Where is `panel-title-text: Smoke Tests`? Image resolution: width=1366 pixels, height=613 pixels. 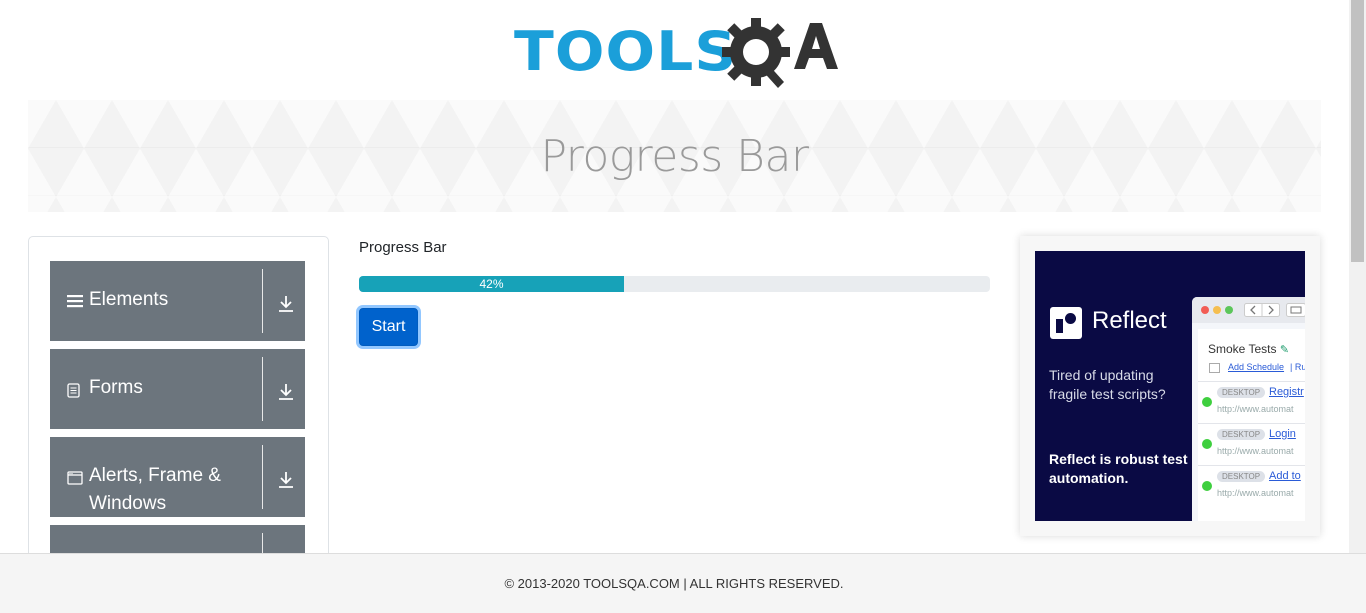
panel-title-text: Smoke Tests is located at coordinates (1242, 349).